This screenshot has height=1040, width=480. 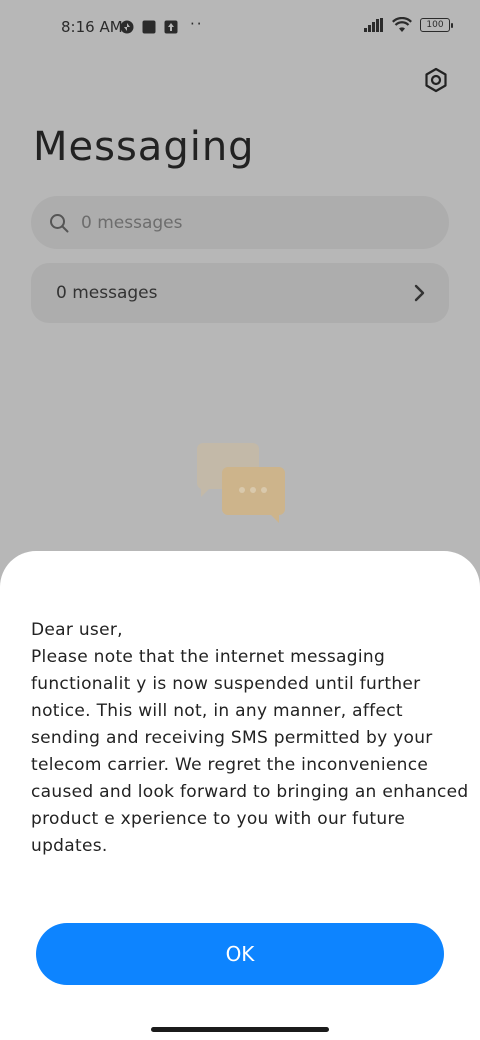 I want to click on battery-icon: 100, so click(x=436, y=25).